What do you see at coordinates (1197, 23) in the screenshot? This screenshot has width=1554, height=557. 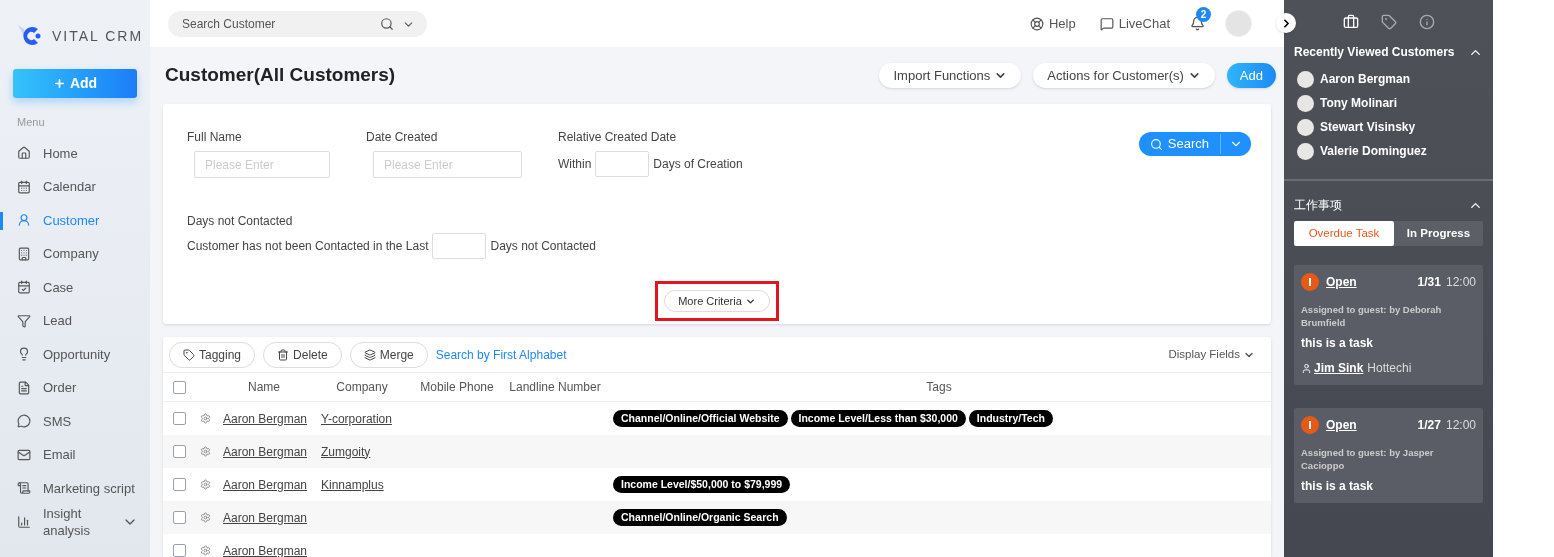 I see `bell-icon` at bounding box center [1197, 23].